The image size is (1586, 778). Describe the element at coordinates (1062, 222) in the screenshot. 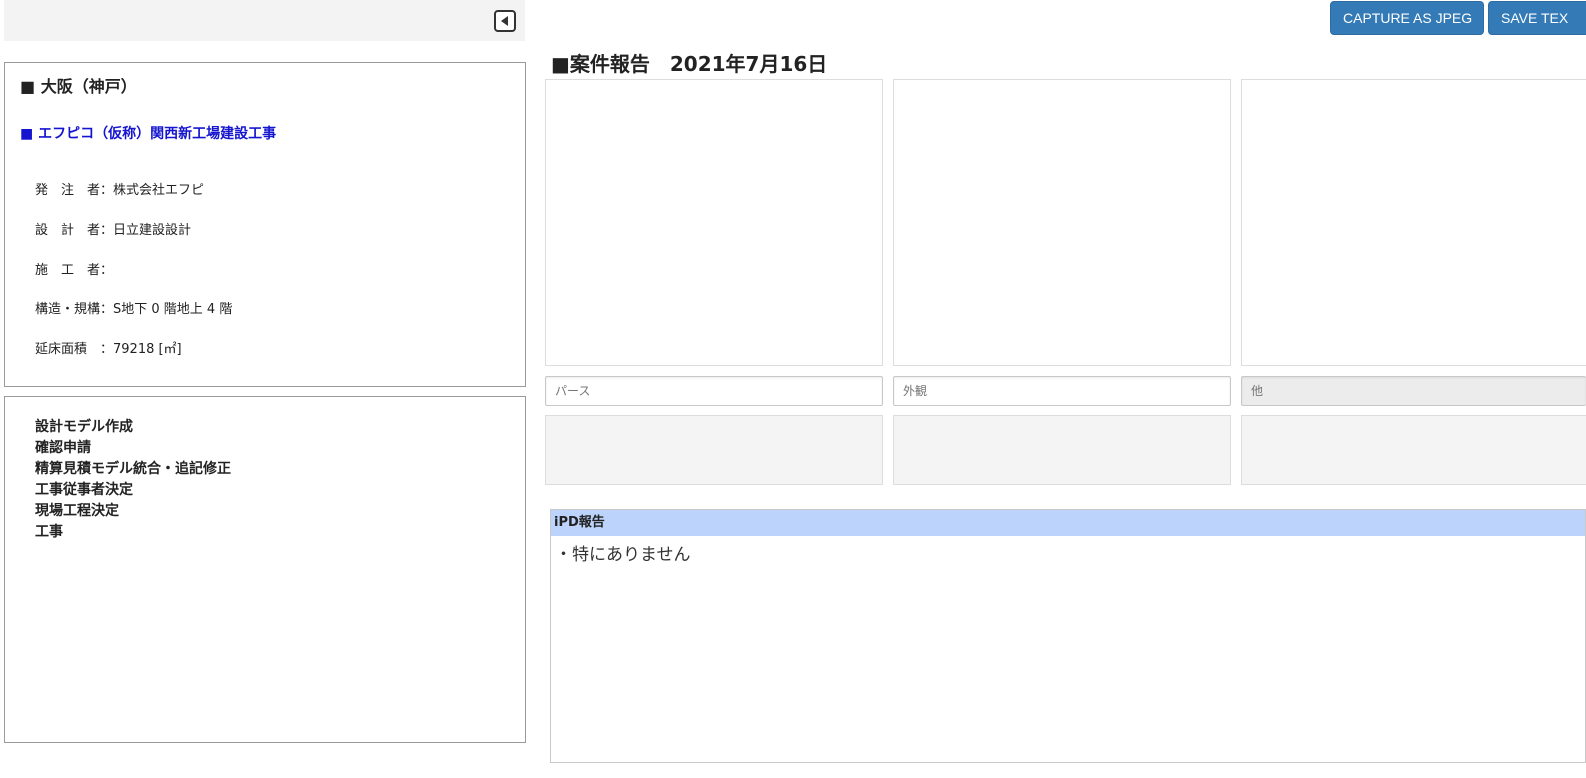

I see `image-slot-exterior` at that location.